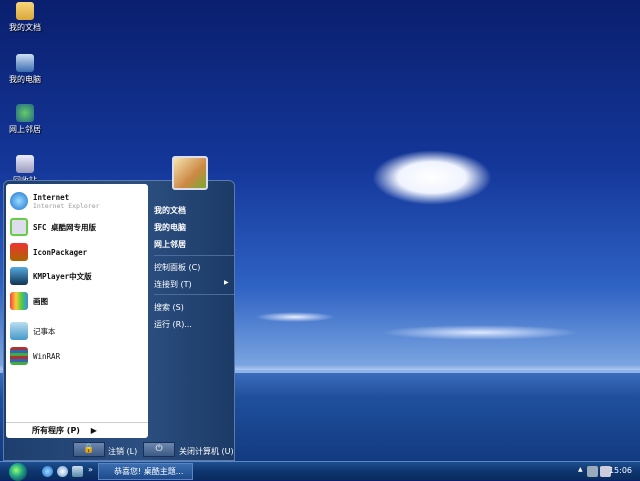 The width and height of the screenshot is (640, 481). Describe the element at coordinates (190, 173) in the screenshot. I see `user-avatar` at that location.